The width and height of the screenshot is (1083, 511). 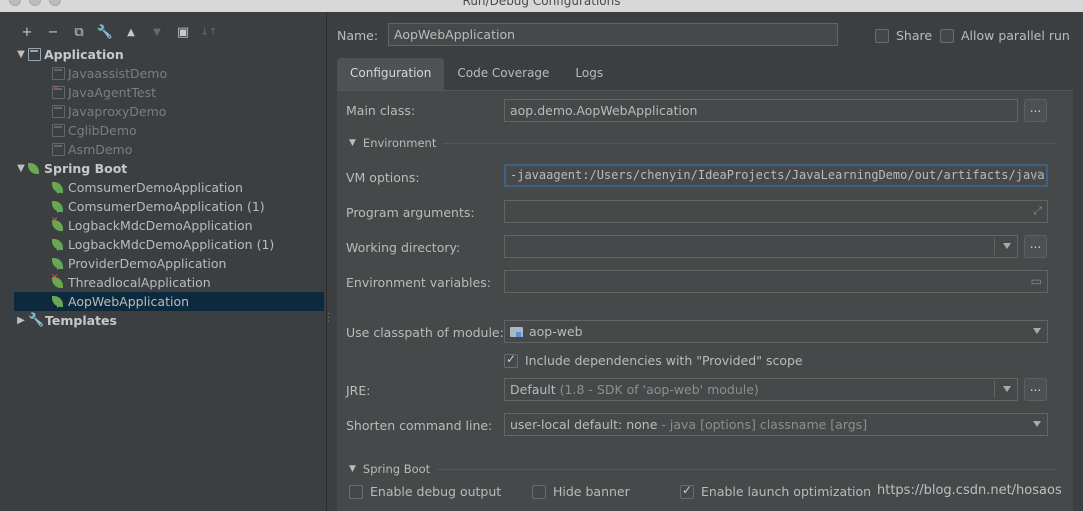 I want to click on working-directory-input, so click(x=761, y=246).